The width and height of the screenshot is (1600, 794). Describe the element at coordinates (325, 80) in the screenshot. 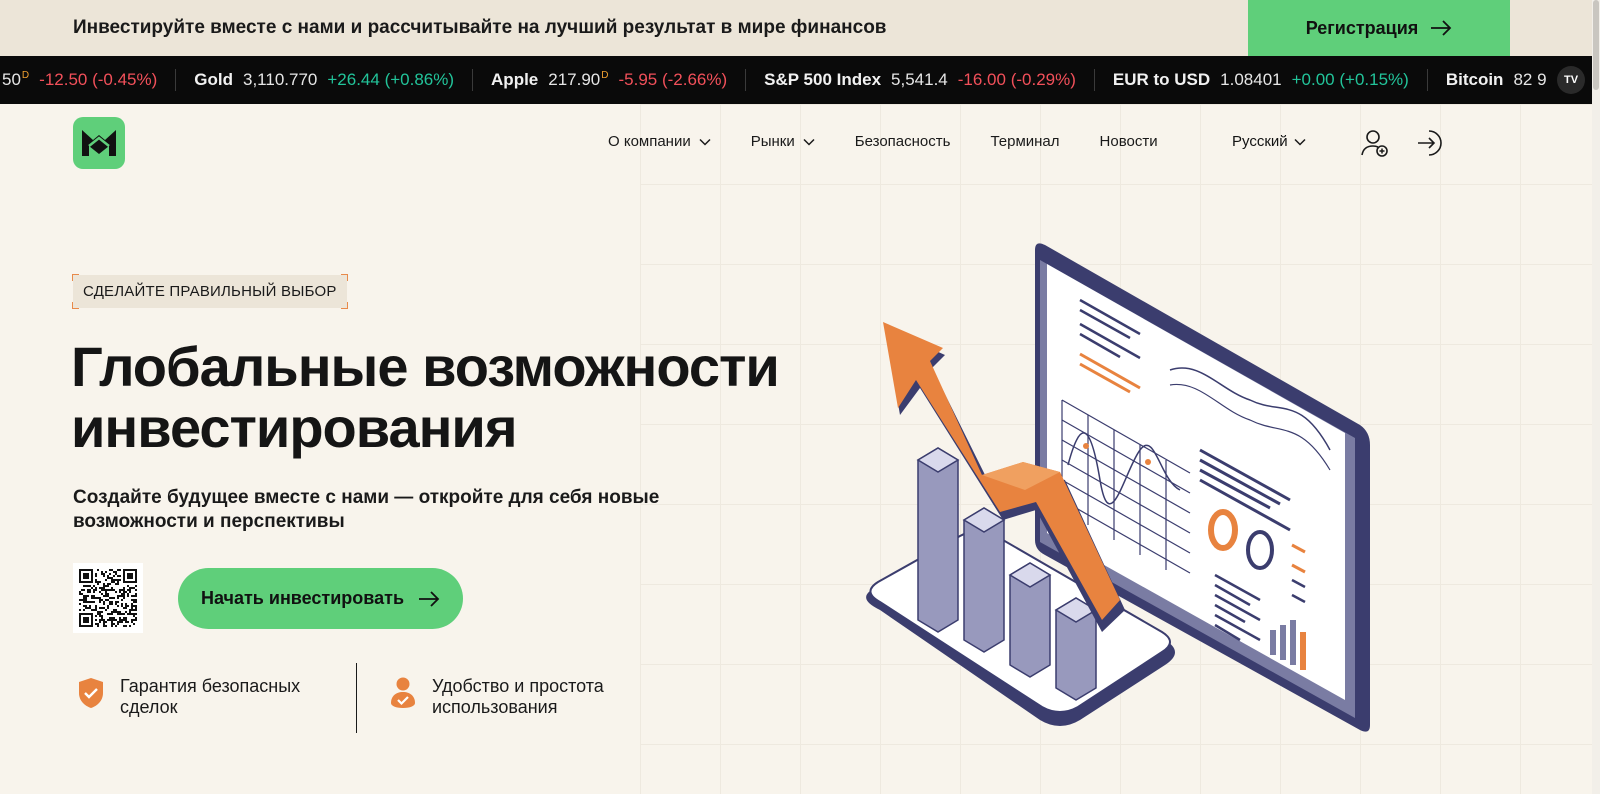

I see `ticker-item: Gold 3,110.770 +26.44 (+0.86%)` at that location.